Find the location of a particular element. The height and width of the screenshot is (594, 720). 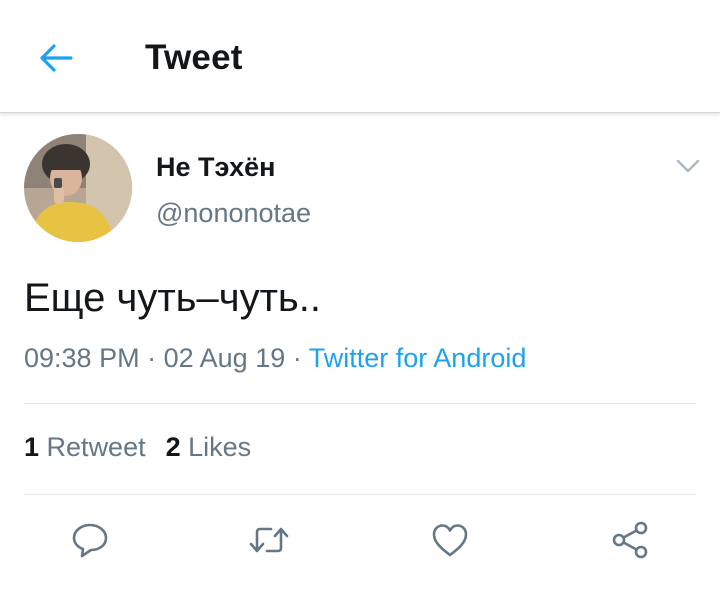

tweet-date: 02 Aug 19 is located at coordinates (224, 358).